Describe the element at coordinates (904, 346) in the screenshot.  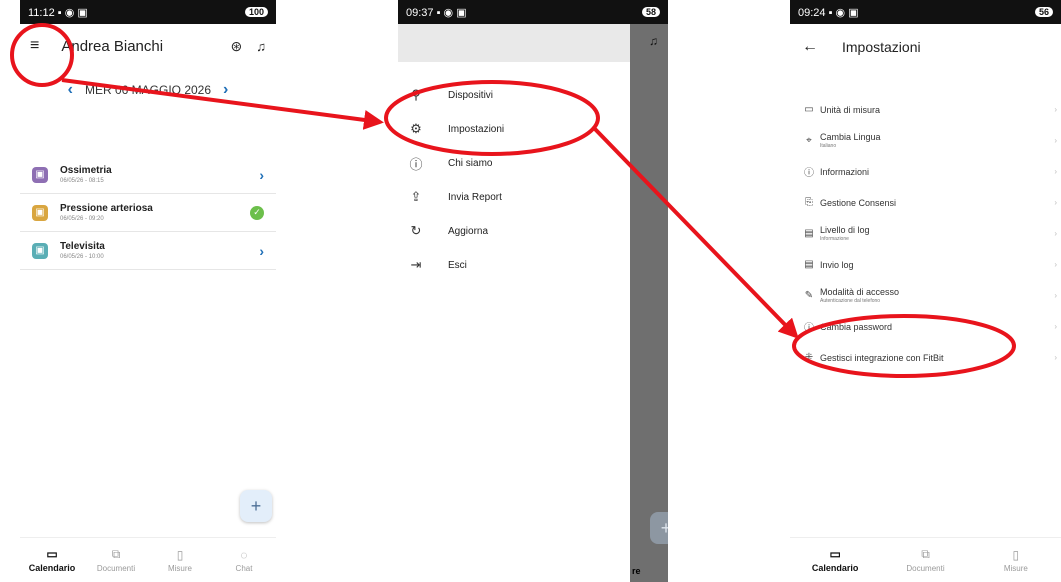
I see `highlight-fitbit-item` at that location.